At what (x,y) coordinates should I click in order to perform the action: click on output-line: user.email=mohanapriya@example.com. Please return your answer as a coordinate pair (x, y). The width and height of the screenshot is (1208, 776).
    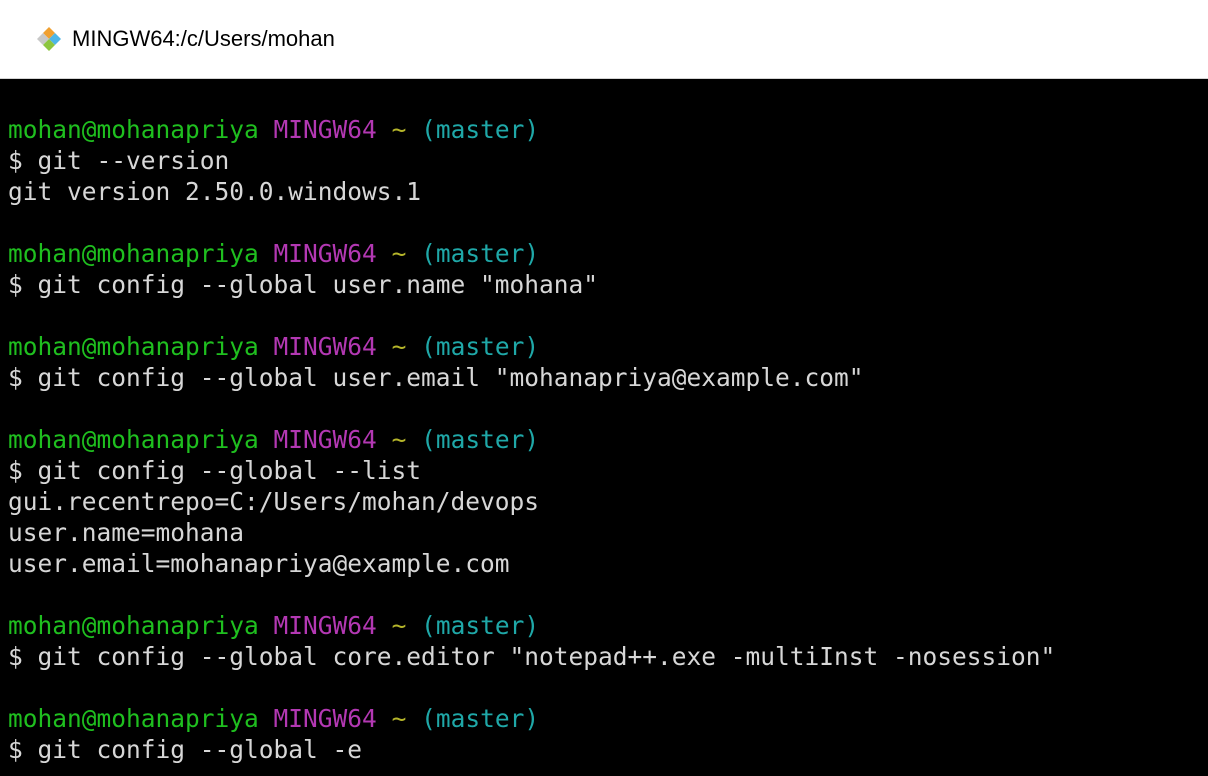
    Looking at the image, I should click on (259, 563).